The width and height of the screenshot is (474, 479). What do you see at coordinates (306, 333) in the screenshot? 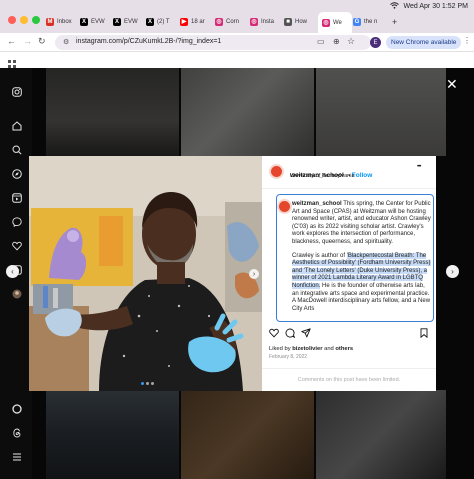
I see `share-send-icon` at bounding box center [306, 333].